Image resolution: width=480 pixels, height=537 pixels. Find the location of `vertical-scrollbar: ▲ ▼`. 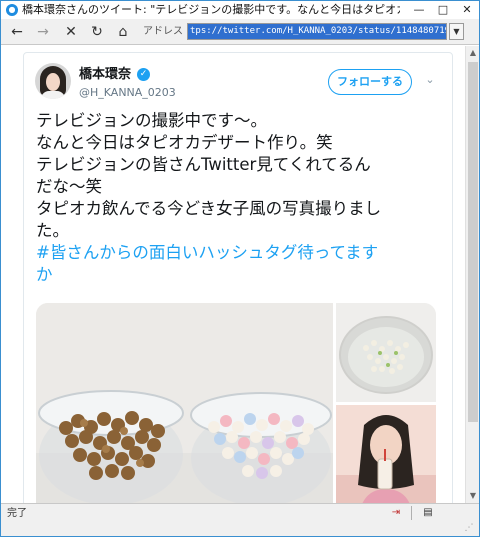

vertical-scrollbar: ▲ ▼ is located at coordinates (472, 274).